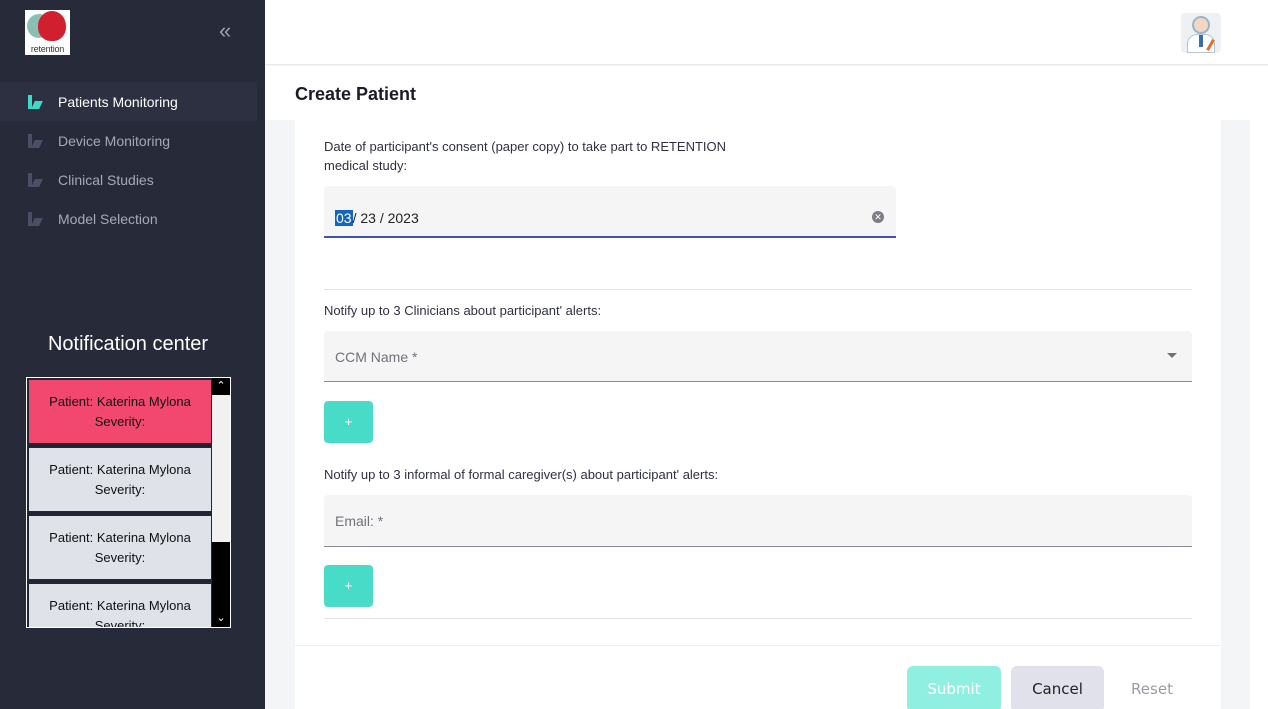  What do you see at coordinates (1201, 33) in the screenshot?
I see `doctor-avatar-icon` at bounding box center [1201, 33].